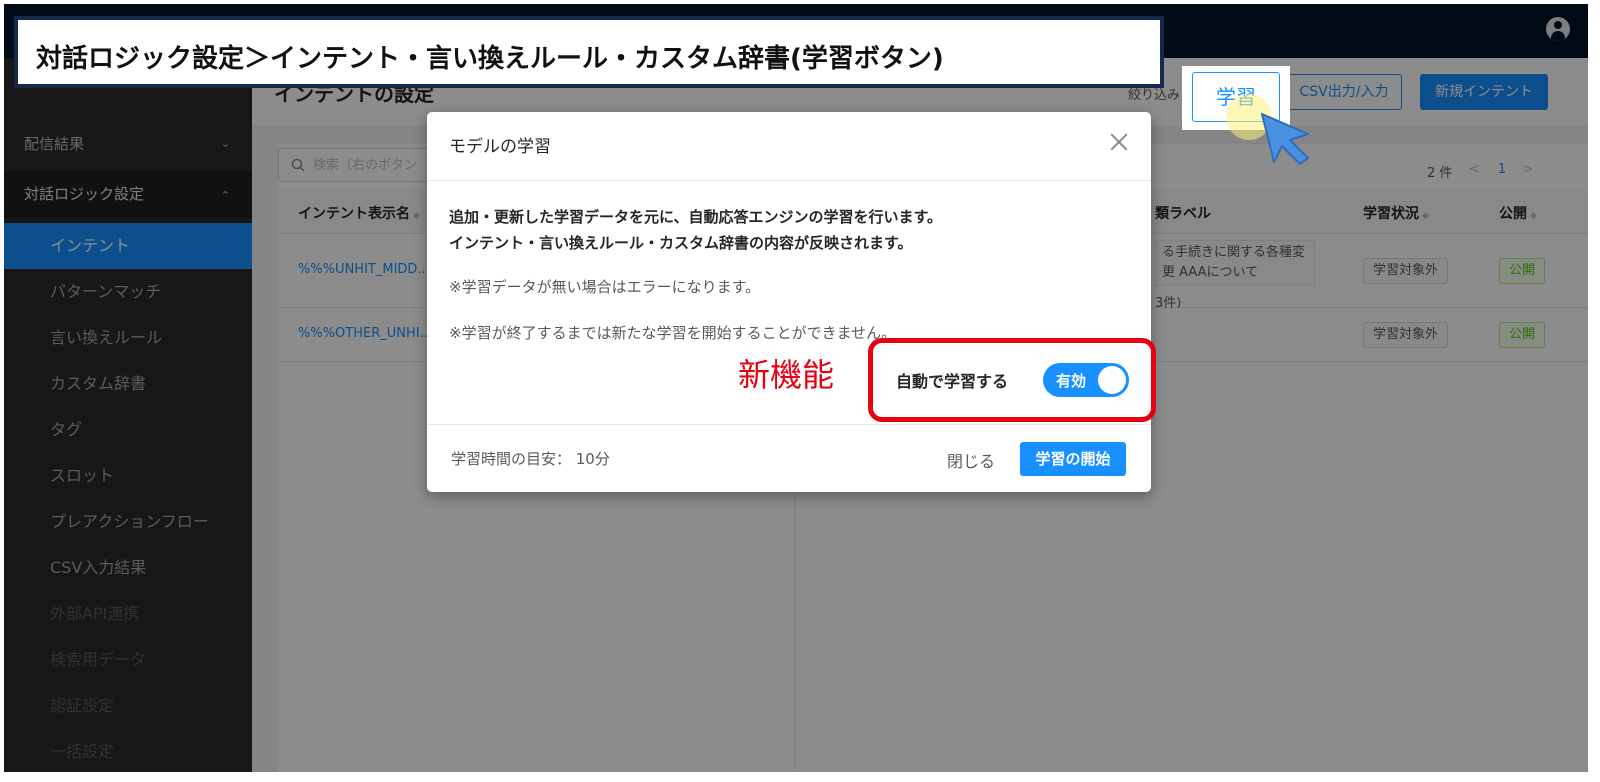 This screenshot has width=1600, height=782. I want to click on modal-note: ※学習が終了するまでは新たな学習を開始することができません。, so click(673, 333).